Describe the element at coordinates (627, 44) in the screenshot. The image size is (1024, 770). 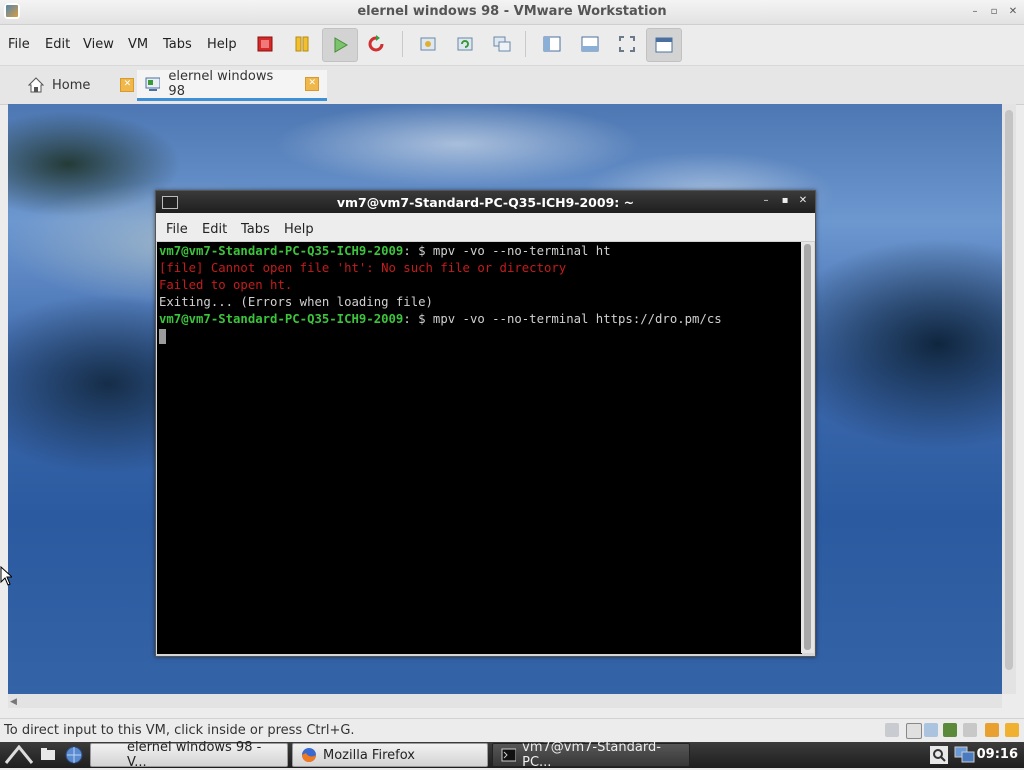
I see `full-screen-icon` at that location.